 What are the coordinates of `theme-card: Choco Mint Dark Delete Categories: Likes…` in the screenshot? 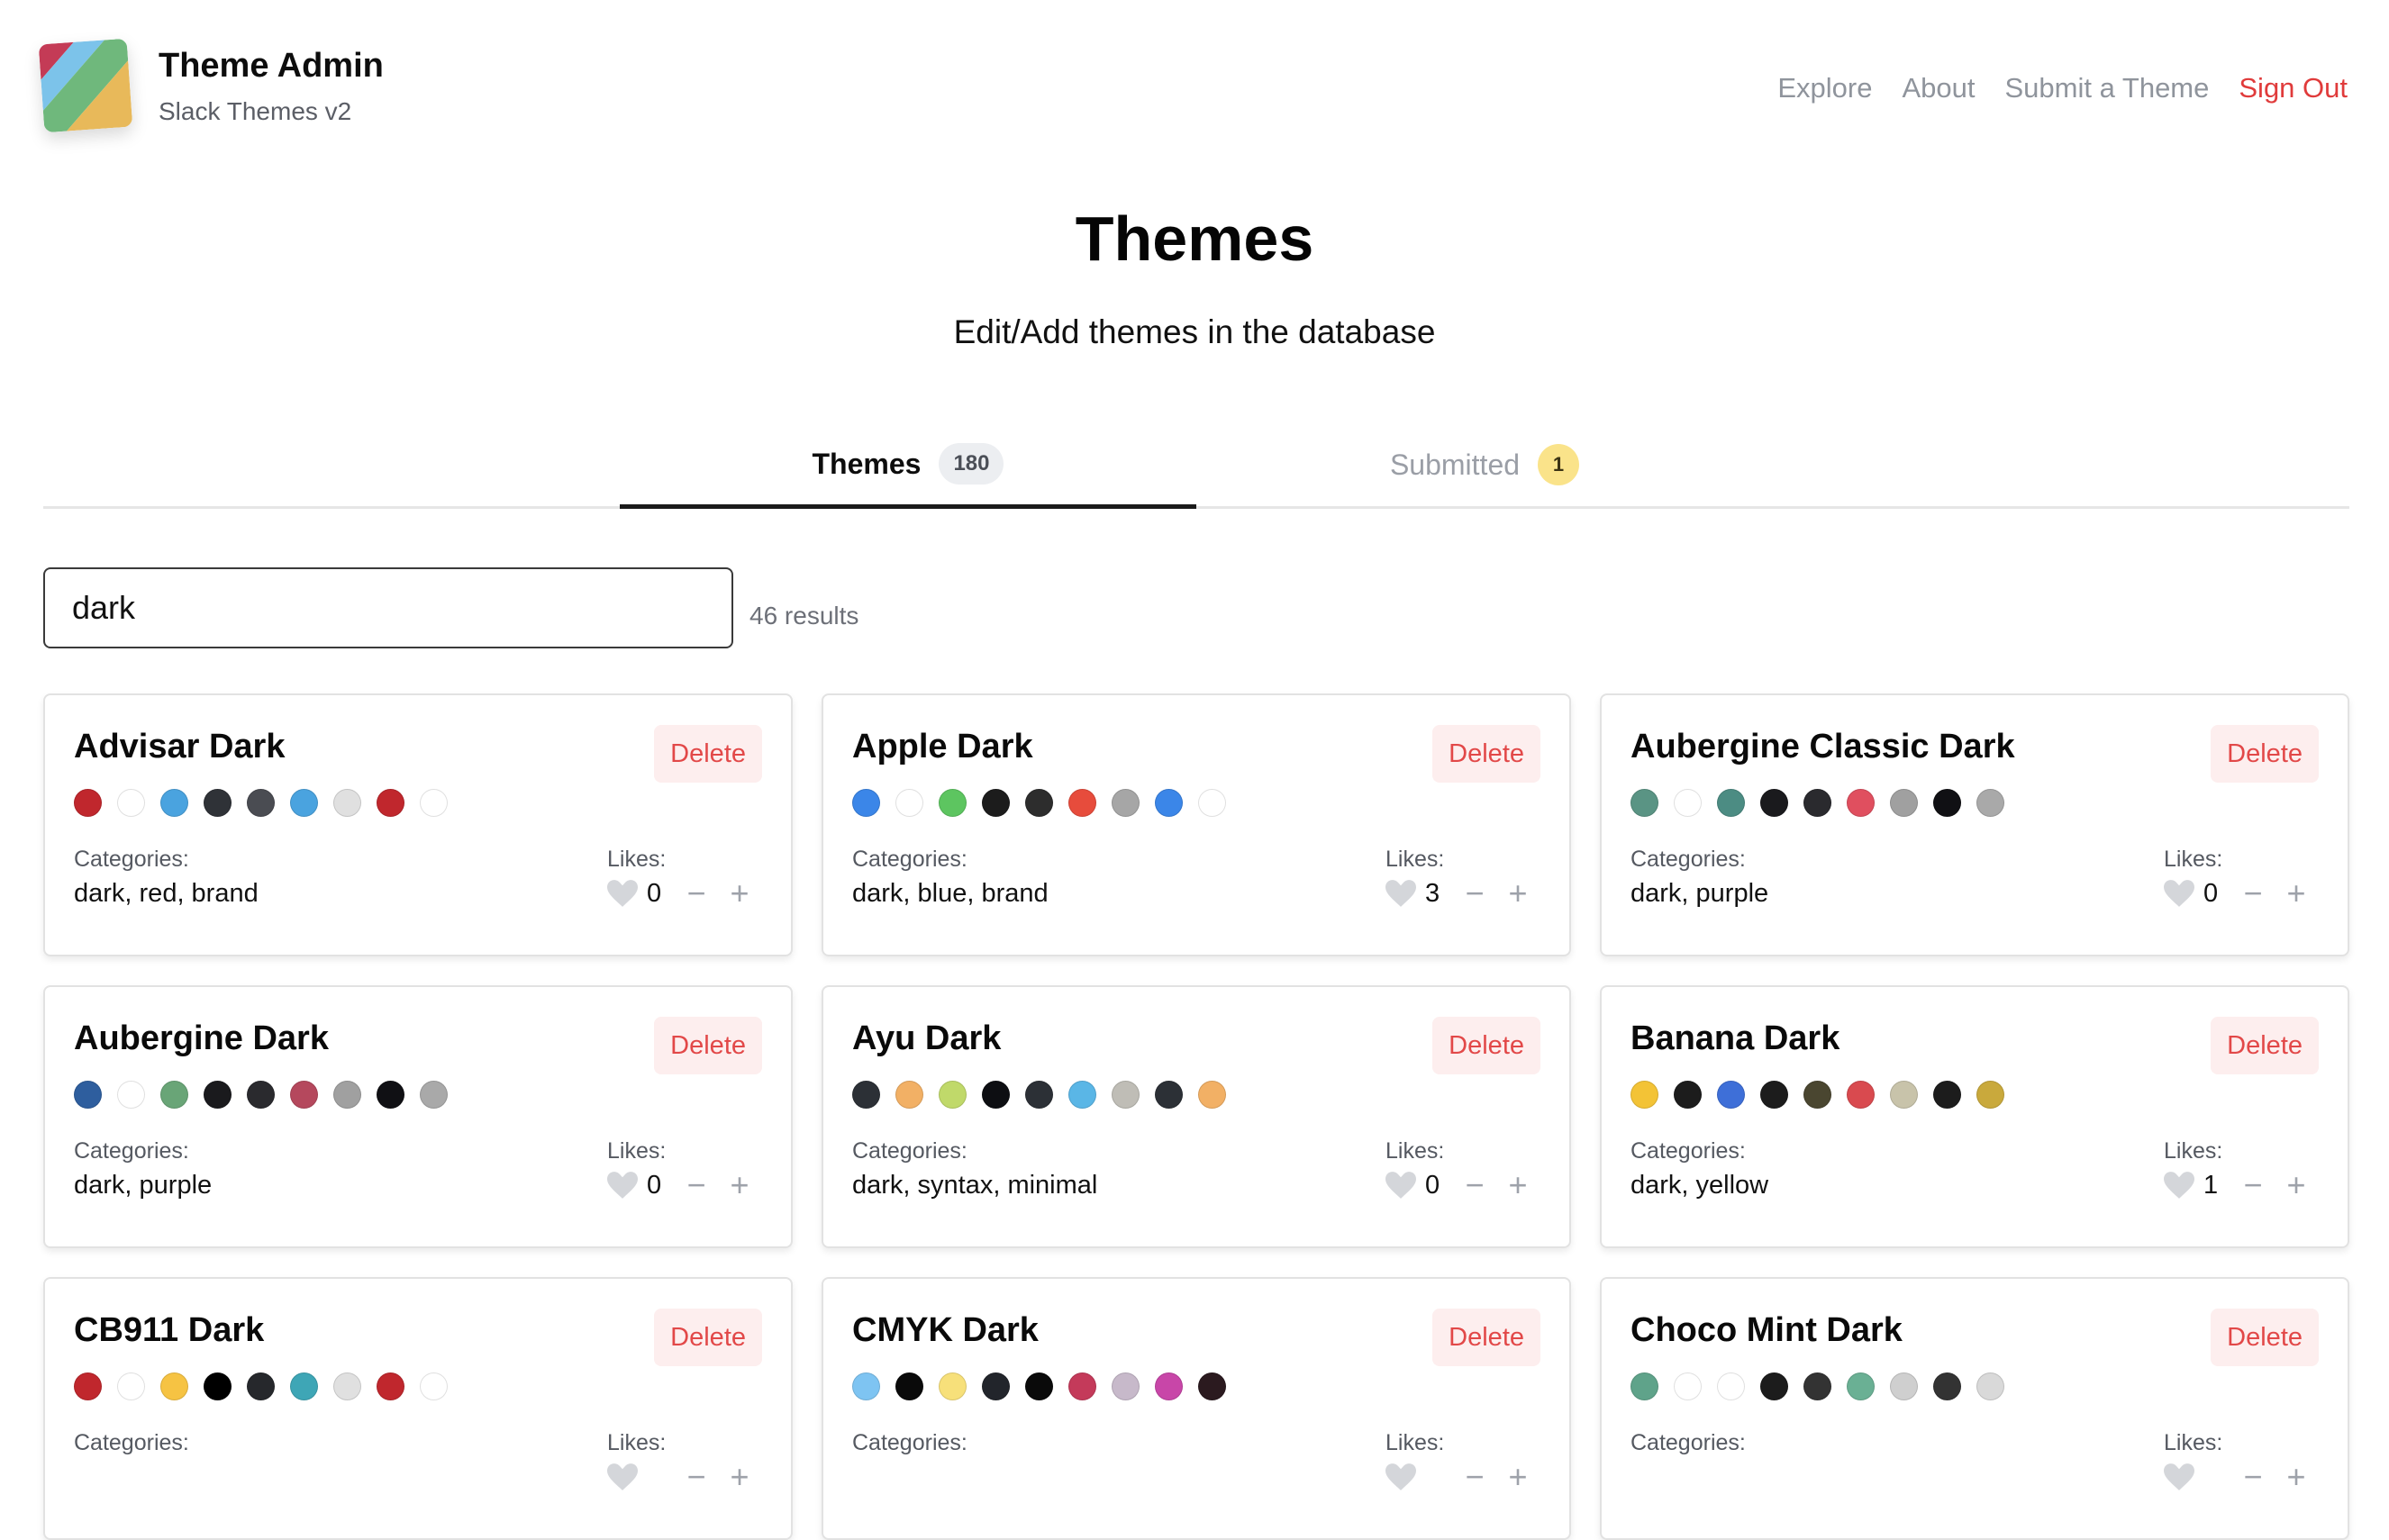 It's located at (1974, 1408).